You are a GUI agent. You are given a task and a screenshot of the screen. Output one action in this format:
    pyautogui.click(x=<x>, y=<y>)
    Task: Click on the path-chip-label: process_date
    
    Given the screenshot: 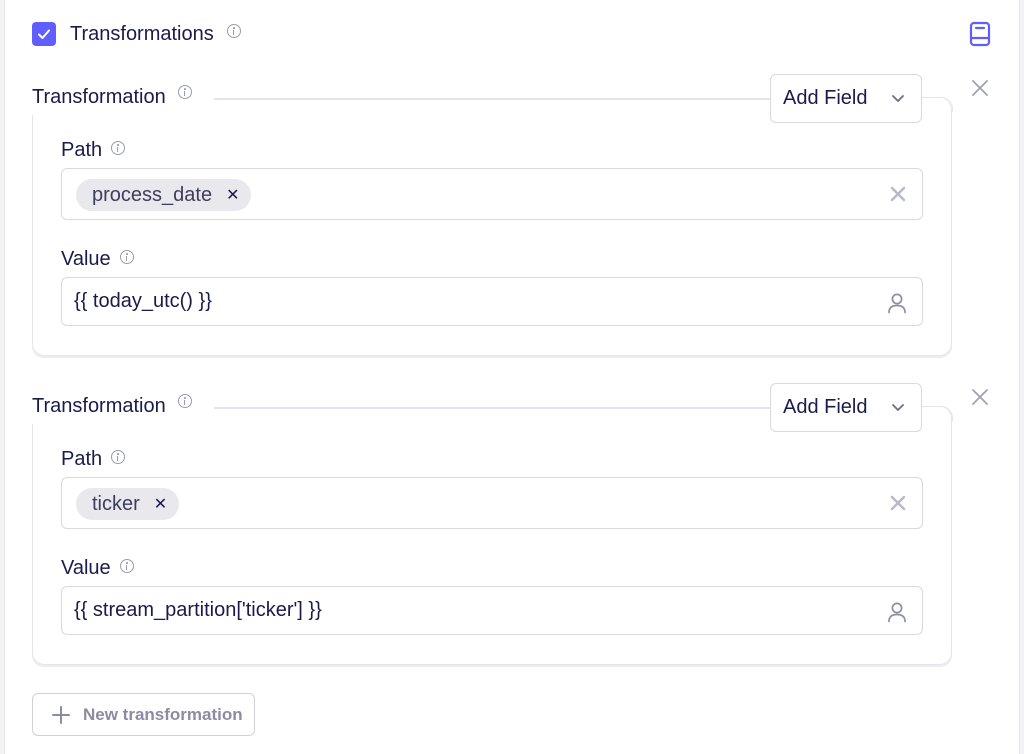 What is the action you would take?
    pyautogui.click(x=152, y=194)
    